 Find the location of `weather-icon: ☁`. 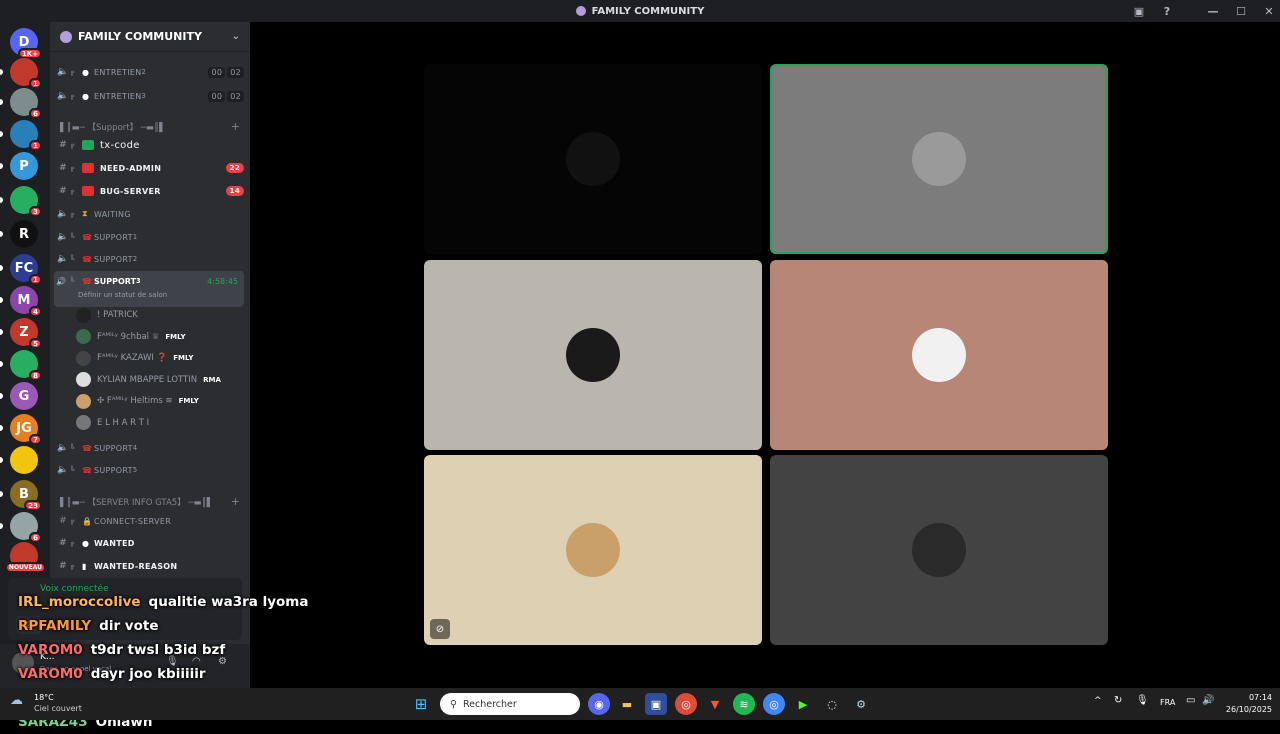

weather-icon: ☁ is located at coordinates (20, 703).